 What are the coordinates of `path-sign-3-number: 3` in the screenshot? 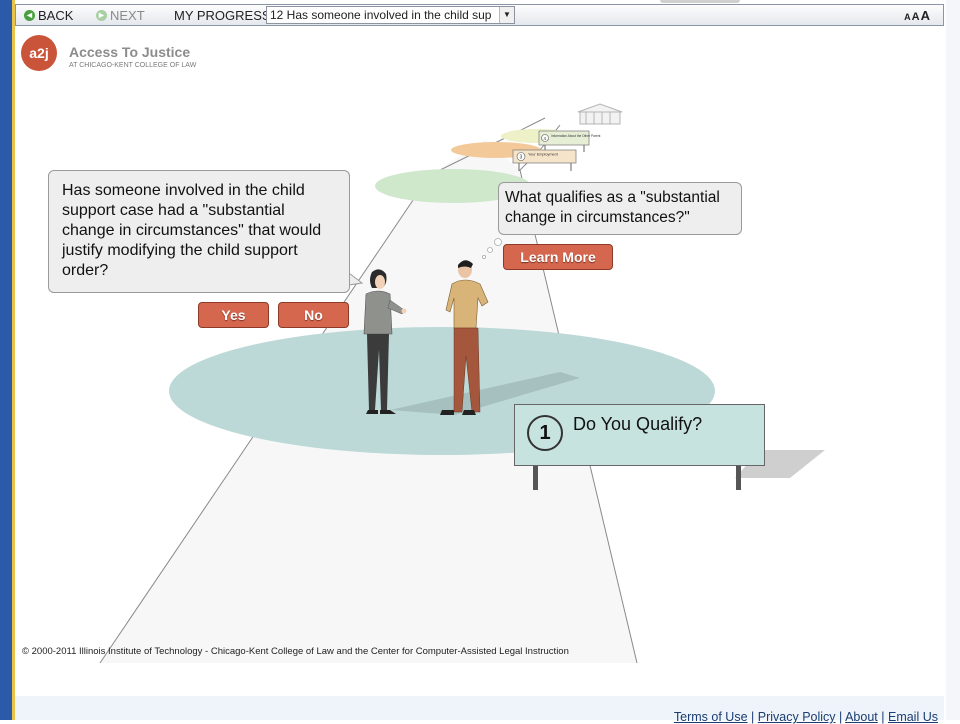 It's located at (521, 158).